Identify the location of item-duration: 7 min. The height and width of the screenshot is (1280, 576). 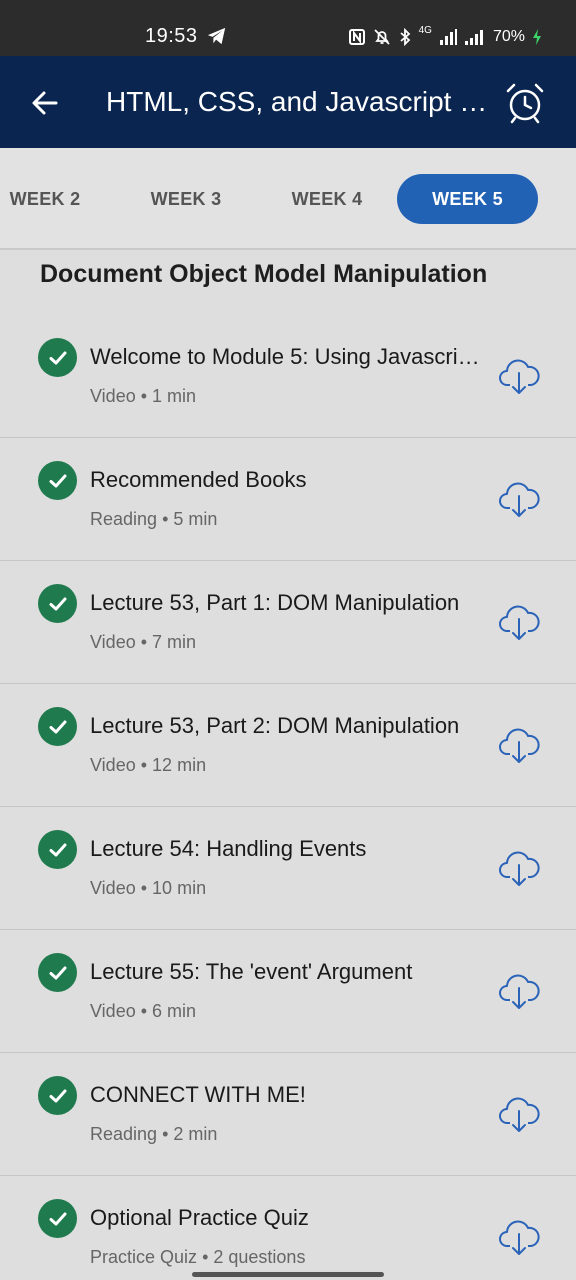
(174, 642).